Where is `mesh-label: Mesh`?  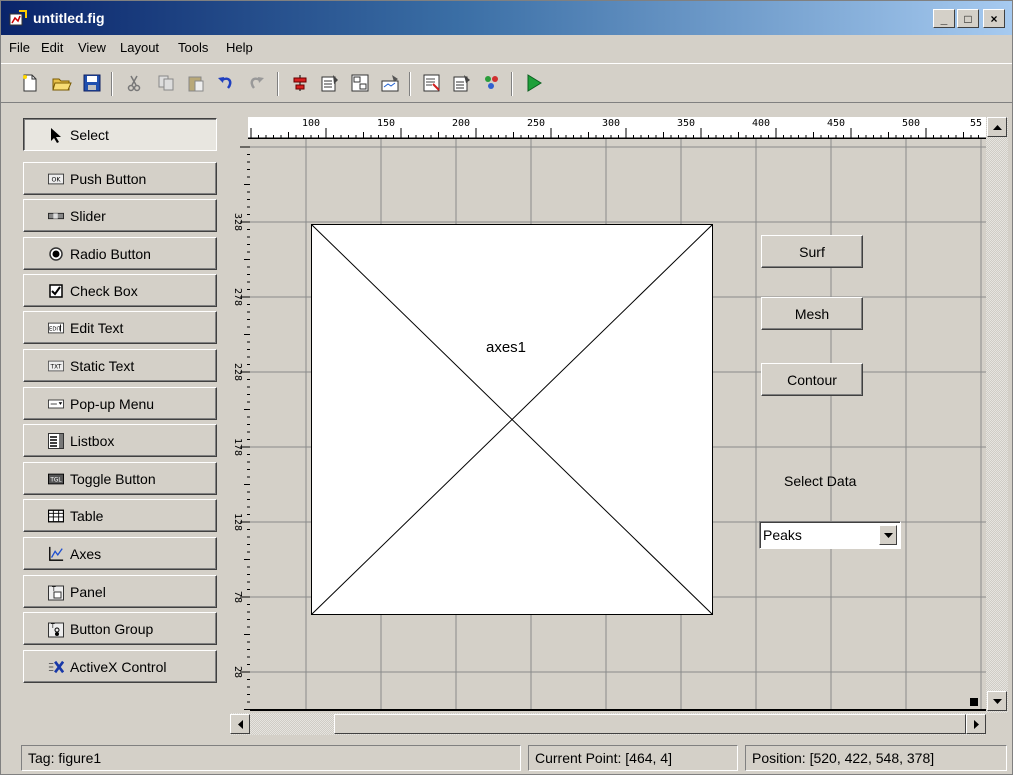
mesh-label: Mesh is located at coordinates (812, 313).